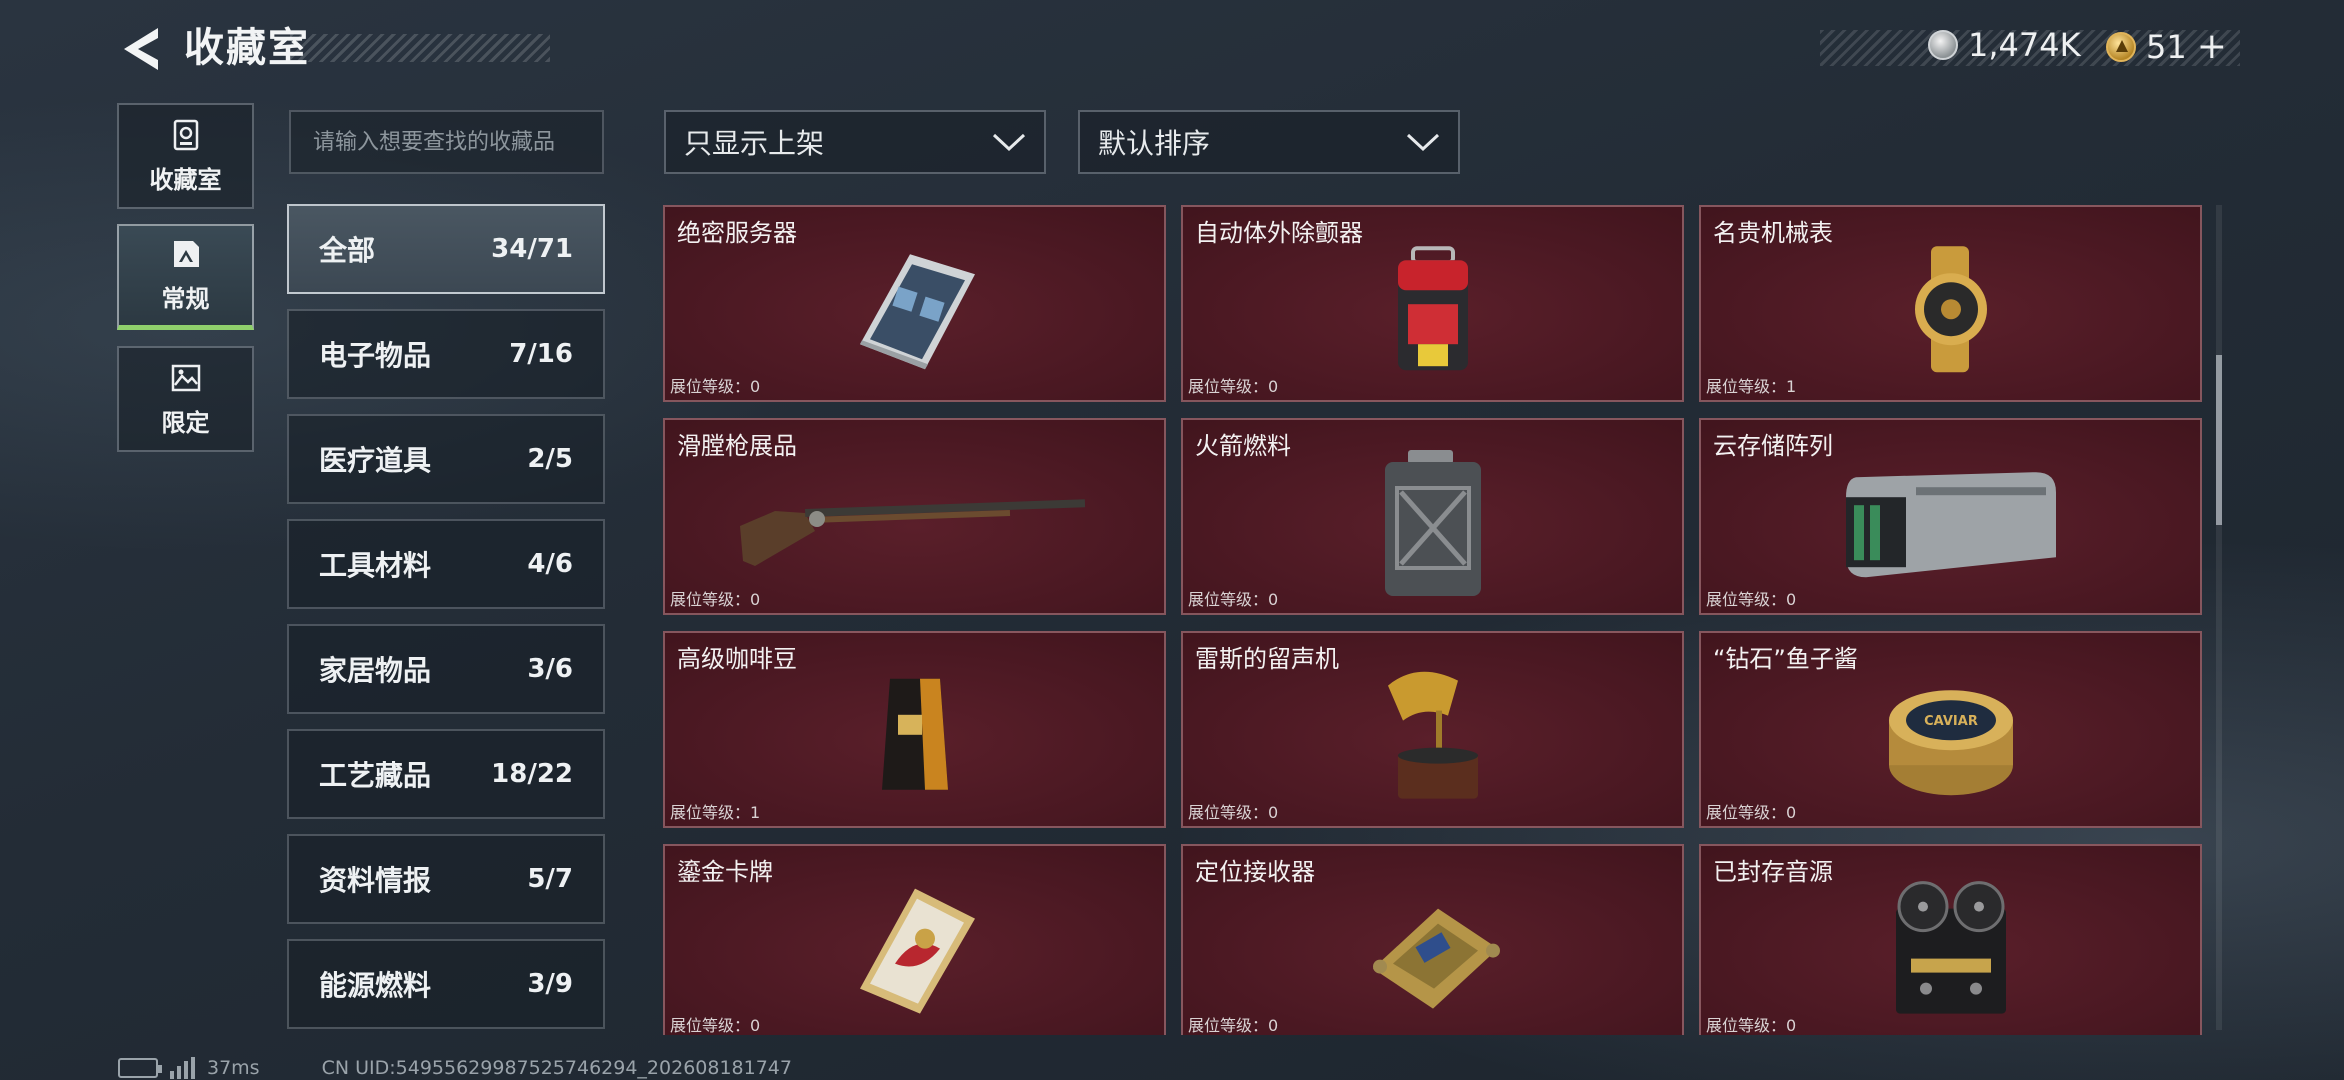 The height and width of the screenshot is (1080, 2344). I want to click on back-arrow-icon, so click(141, 49).